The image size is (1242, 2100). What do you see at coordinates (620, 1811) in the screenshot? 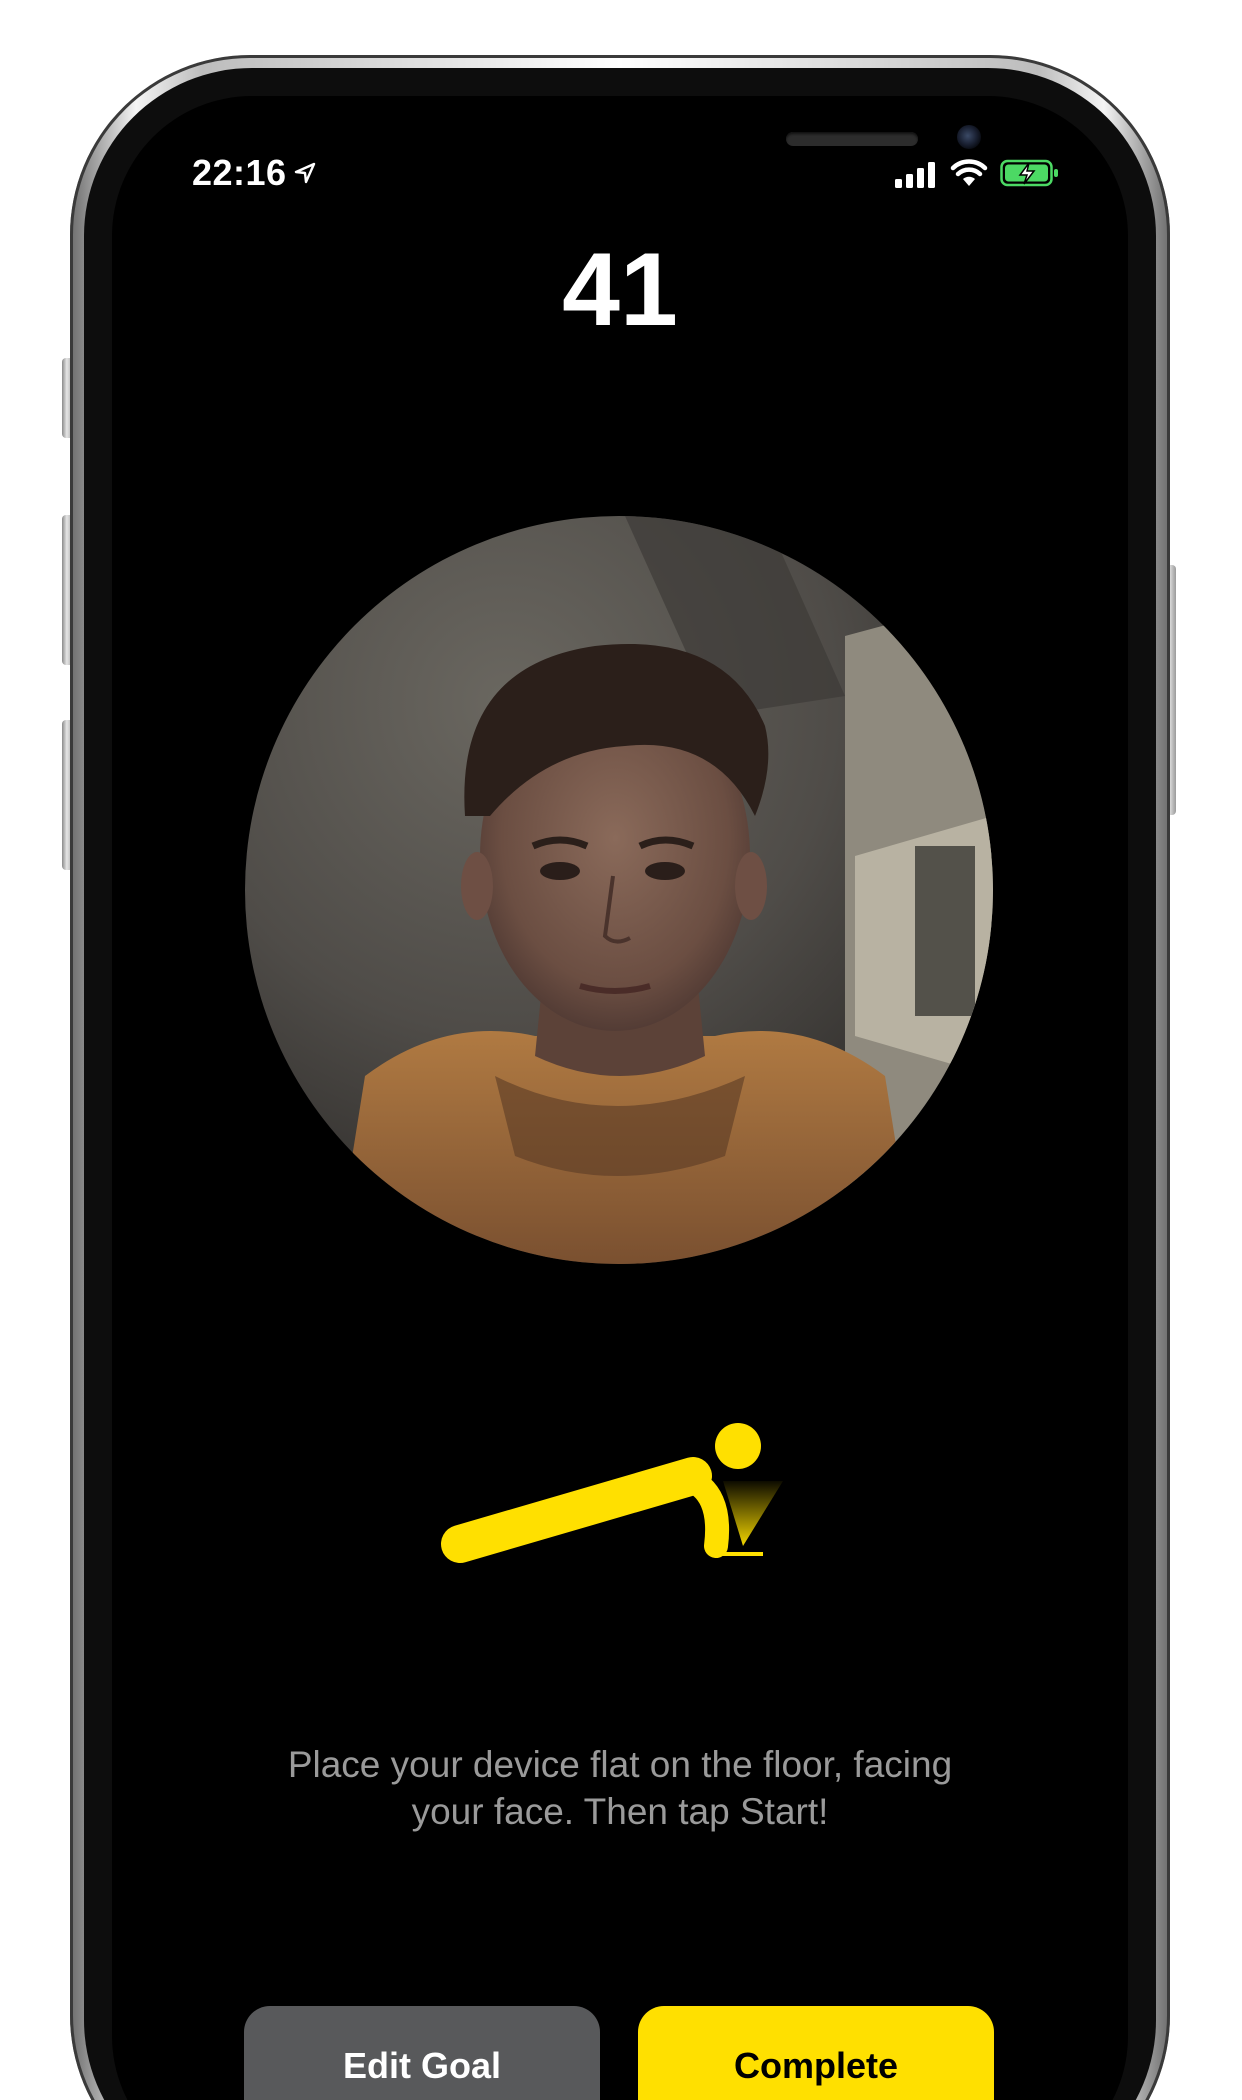
I see `instruction-line-2: your face. Then tap Start!` at bounding box center [620, 1811].